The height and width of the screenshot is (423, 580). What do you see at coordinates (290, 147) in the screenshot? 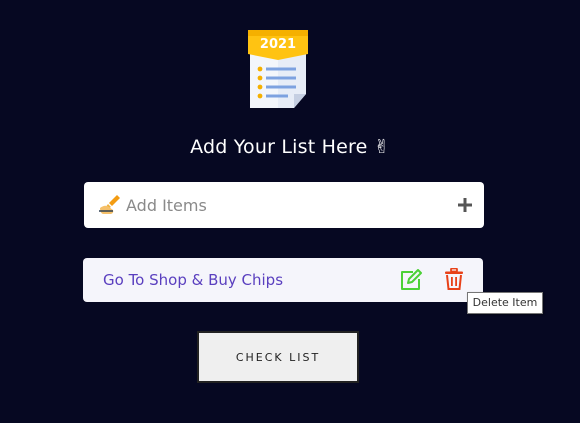
I see `page-title: Add Your List Here ✌` at bounding box center [290, 147].